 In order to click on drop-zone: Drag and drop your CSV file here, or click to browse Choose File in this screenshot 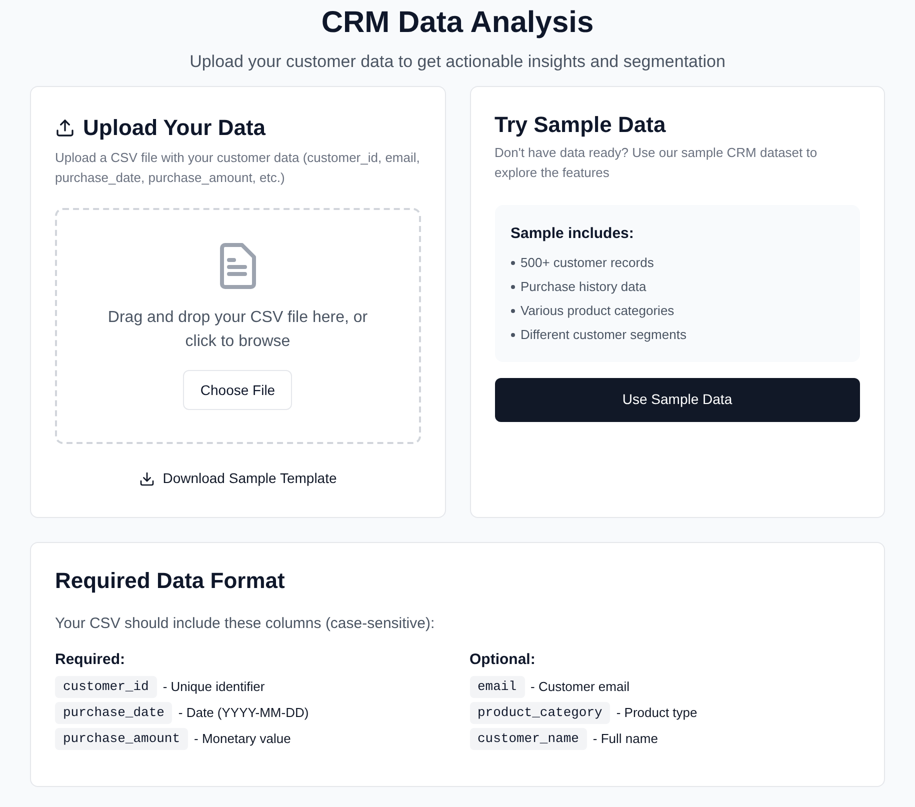, I will do `click(237, 326)`.